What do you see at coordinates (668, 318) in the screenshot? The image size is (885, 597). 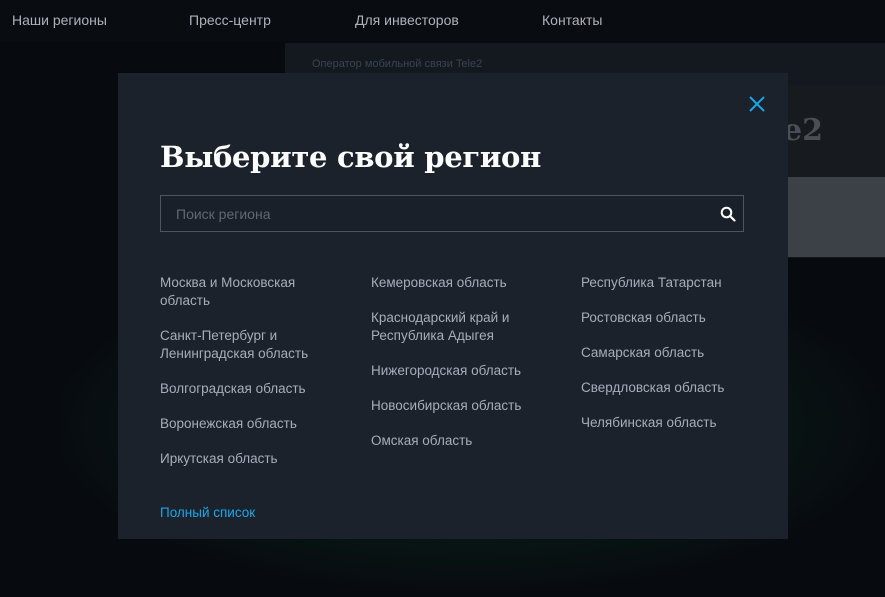 I see `region-link-rostov: Ростовская область` at bounding box center [668, 318].